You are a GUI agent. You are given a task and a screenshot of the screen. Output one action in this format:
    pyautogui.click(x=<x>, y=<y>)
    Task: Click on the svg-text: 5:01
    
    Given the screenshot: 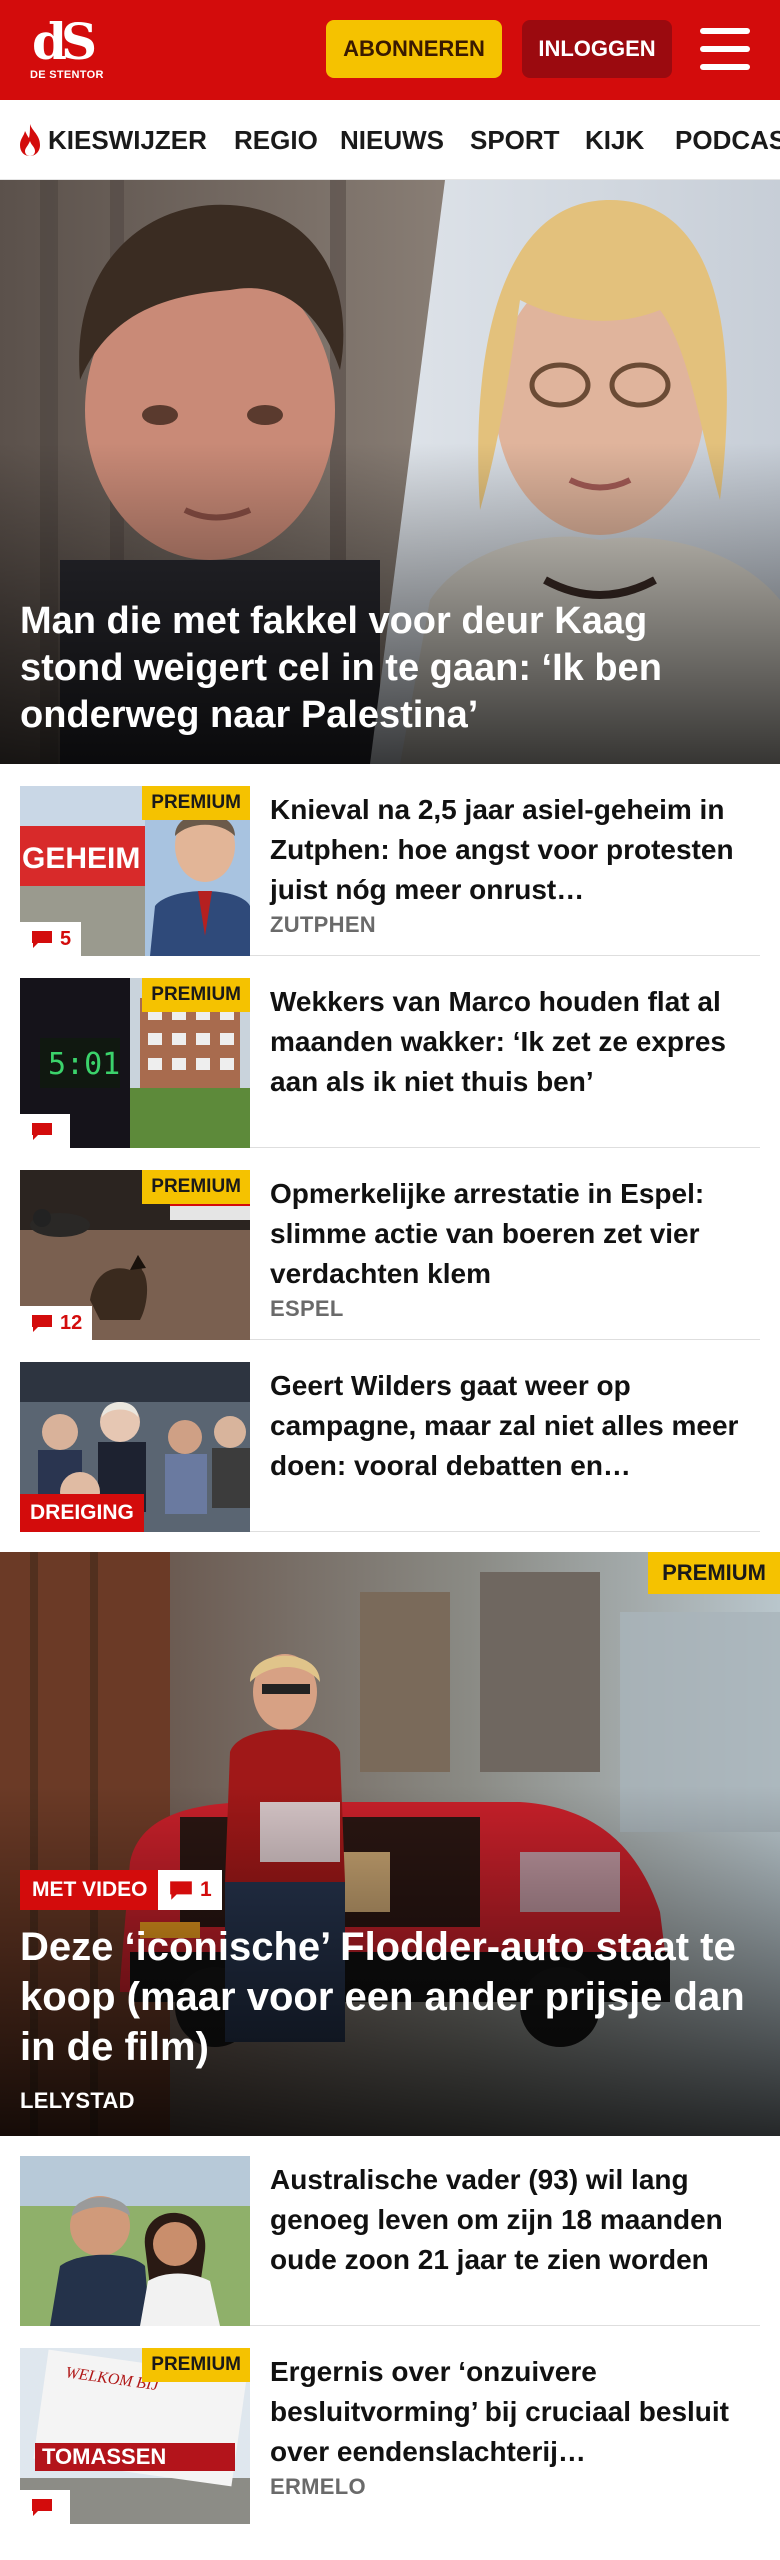 What is the action you would take?
    pyautogui.click(x=84, y=1064)
    